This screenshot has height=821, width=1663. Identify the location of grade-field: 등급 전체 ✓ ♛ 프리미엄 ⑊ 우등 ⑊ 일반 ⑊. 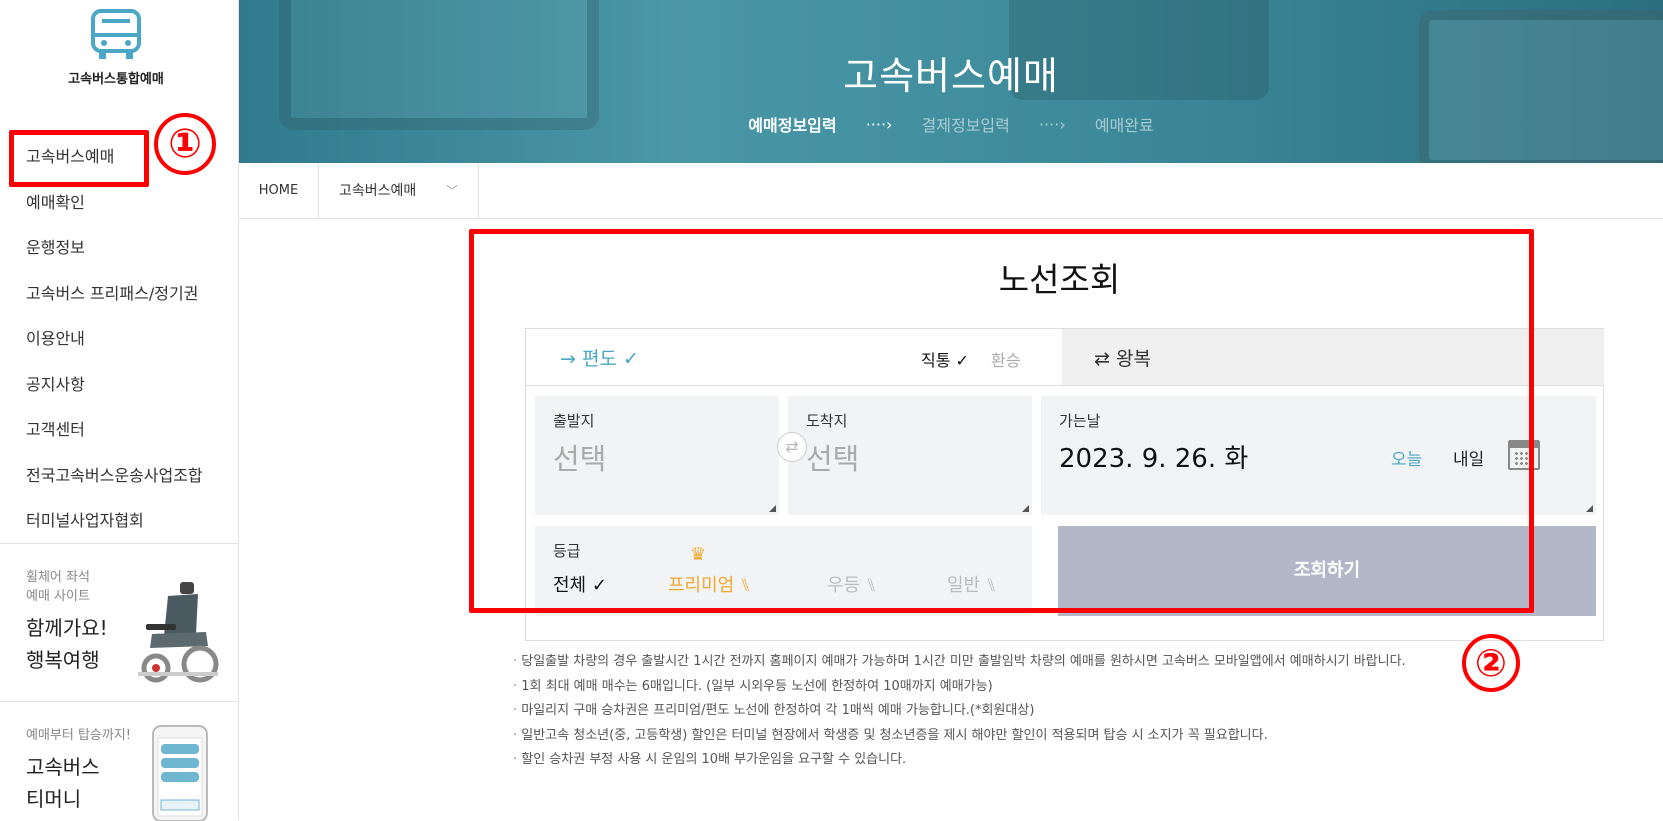
(783, 571).